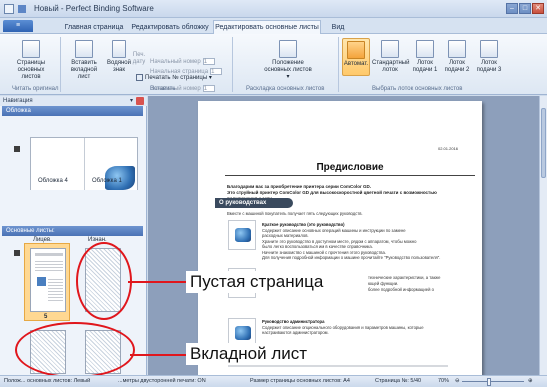 This screenshot has width=547, height=387. I want to click on start-page-row: Начальная страница 1, so click(186, 72).